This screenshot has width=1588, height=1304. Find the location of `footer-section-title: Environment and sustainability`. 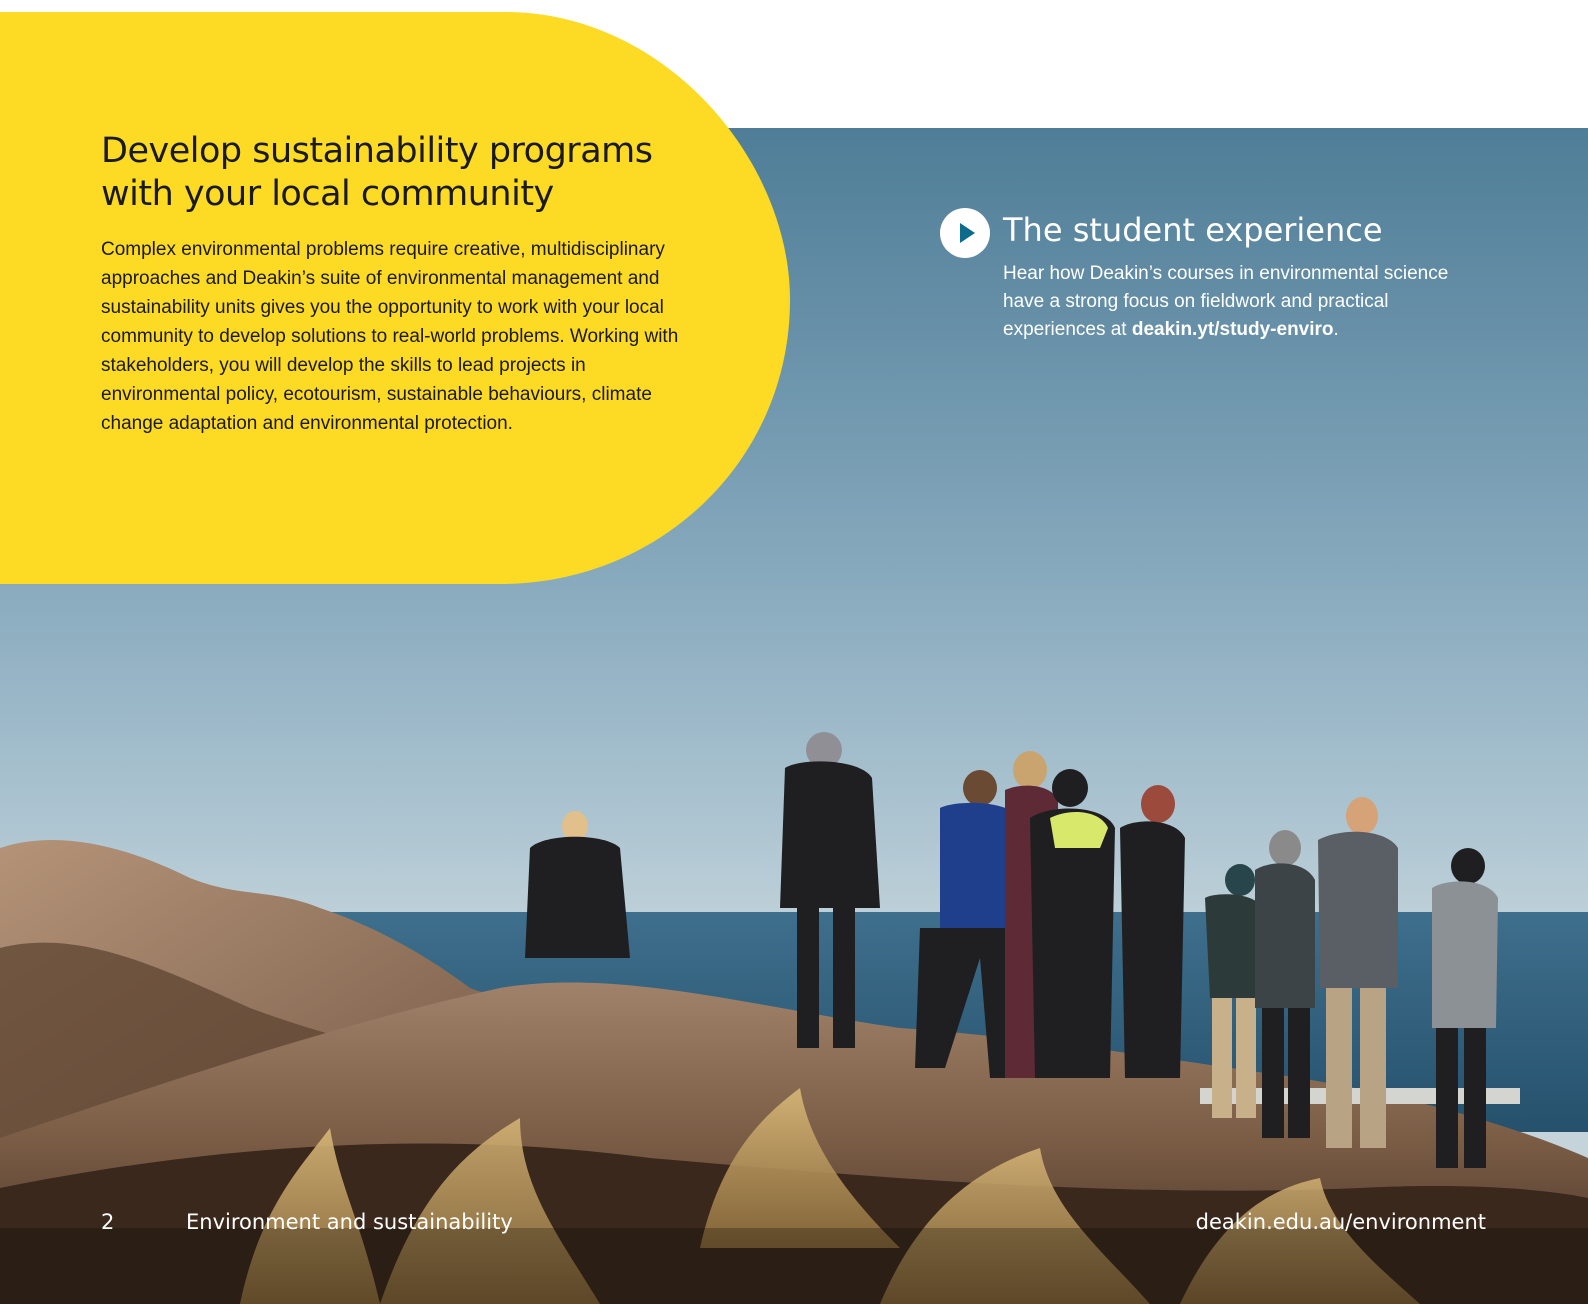

footer-section-title: Environment and sustainability is located at coordinates (349, 1222).